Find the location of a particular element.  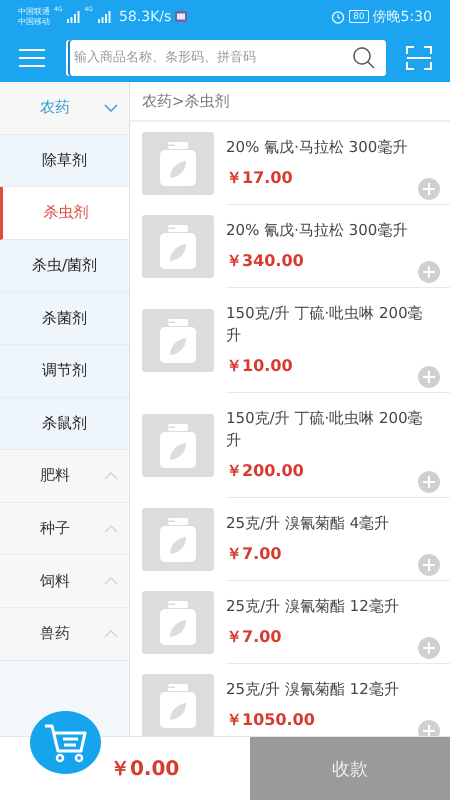

battery-level: 80 is located at coordinates (359, 16).